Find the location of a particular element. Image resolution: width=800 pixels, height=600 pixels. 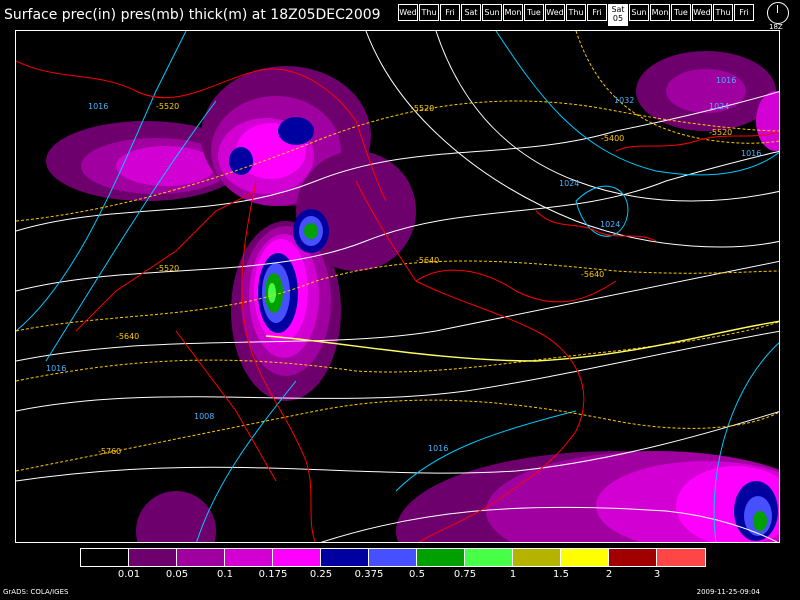

legend-label: 0.5 is located at coordinates (417, 574).